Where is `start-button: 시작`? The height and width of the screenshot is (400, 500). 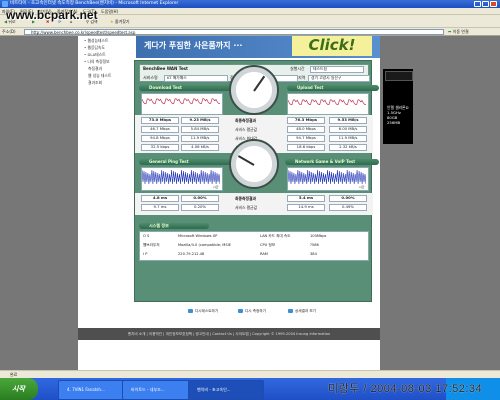 start-button: 시작 is located at coordinates (19, 389).